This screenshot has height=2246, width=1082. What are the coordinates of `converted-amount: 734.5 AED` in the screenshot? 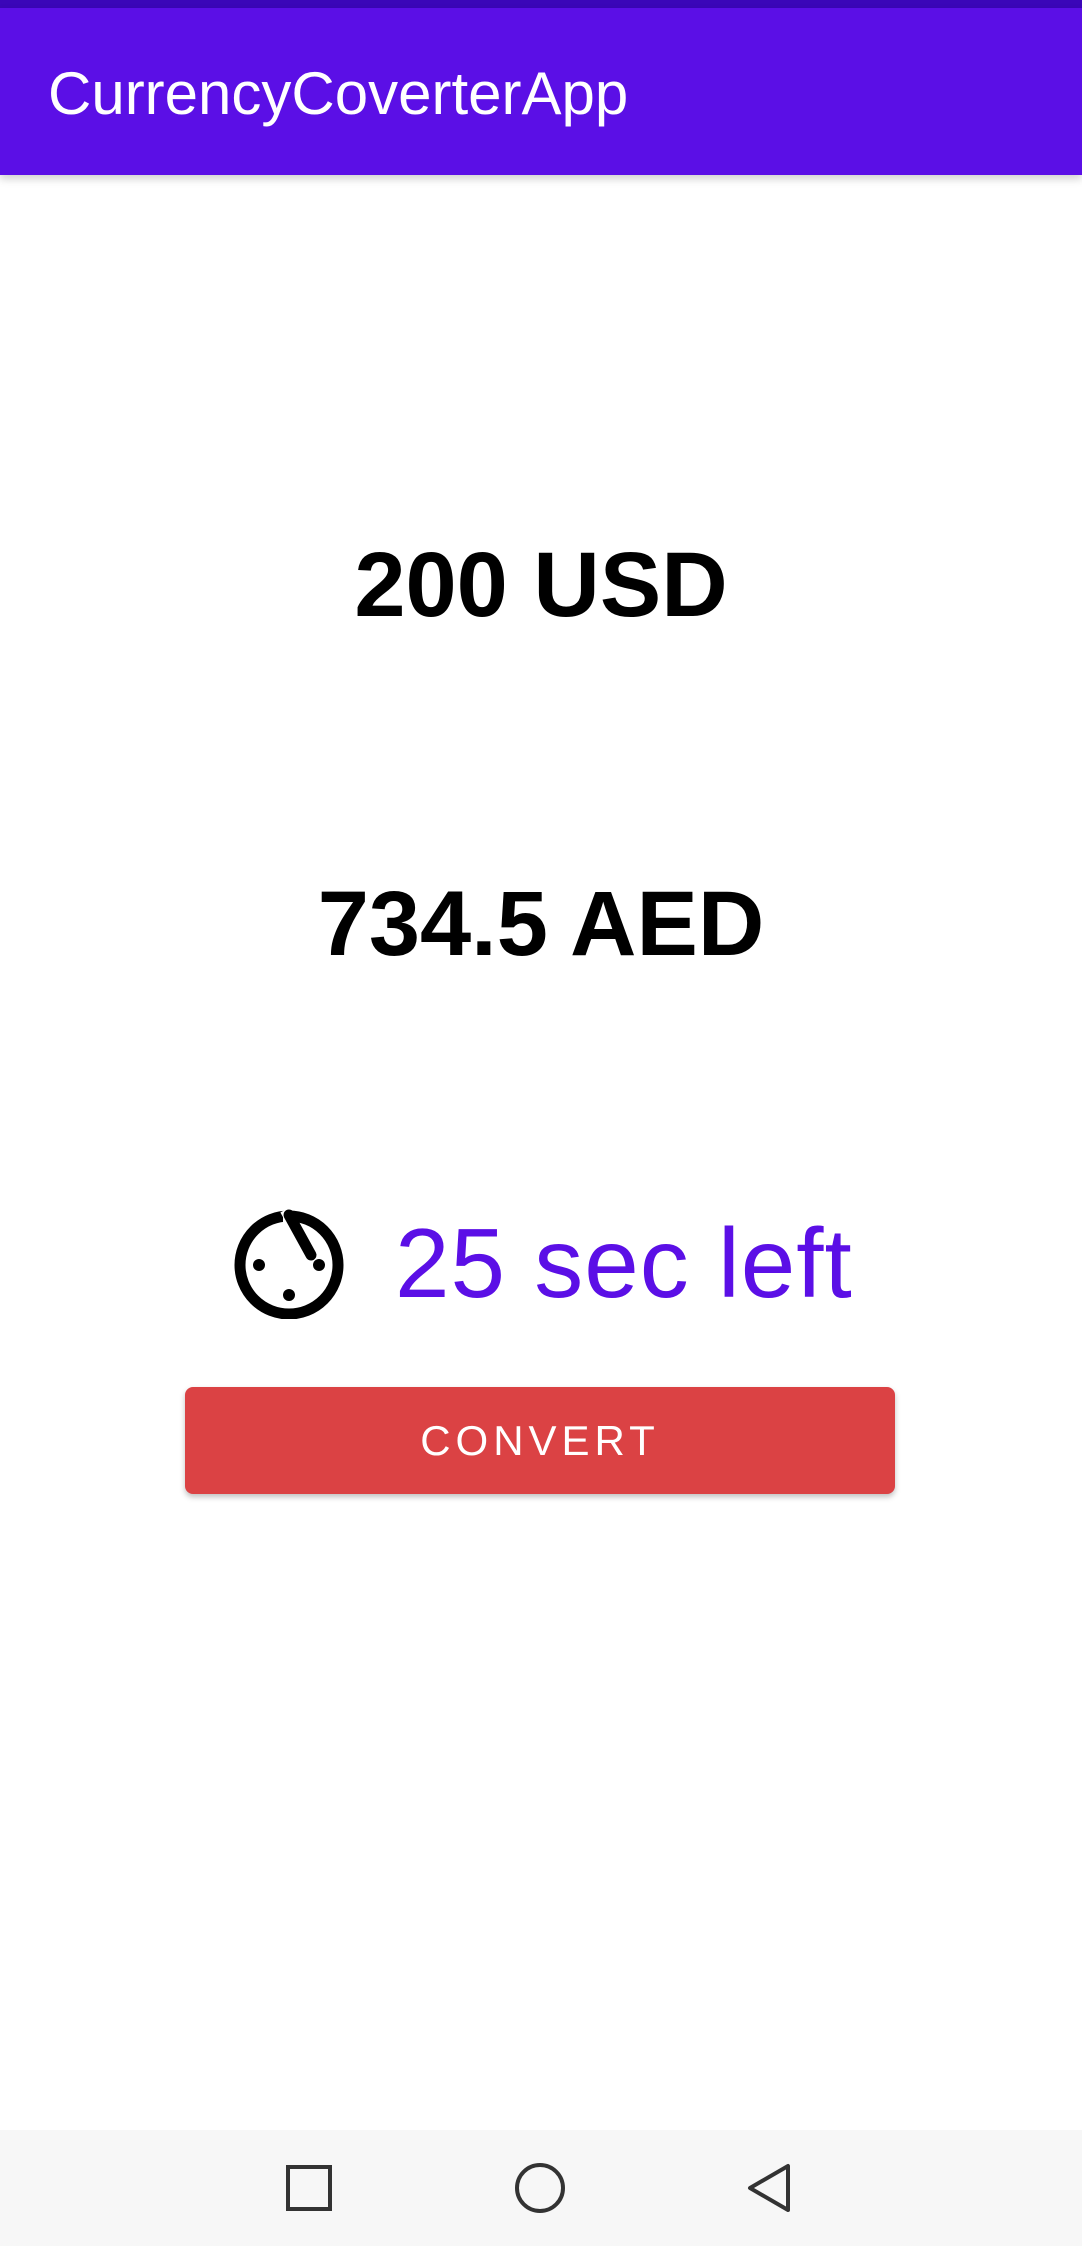 It's located at (541, 924).